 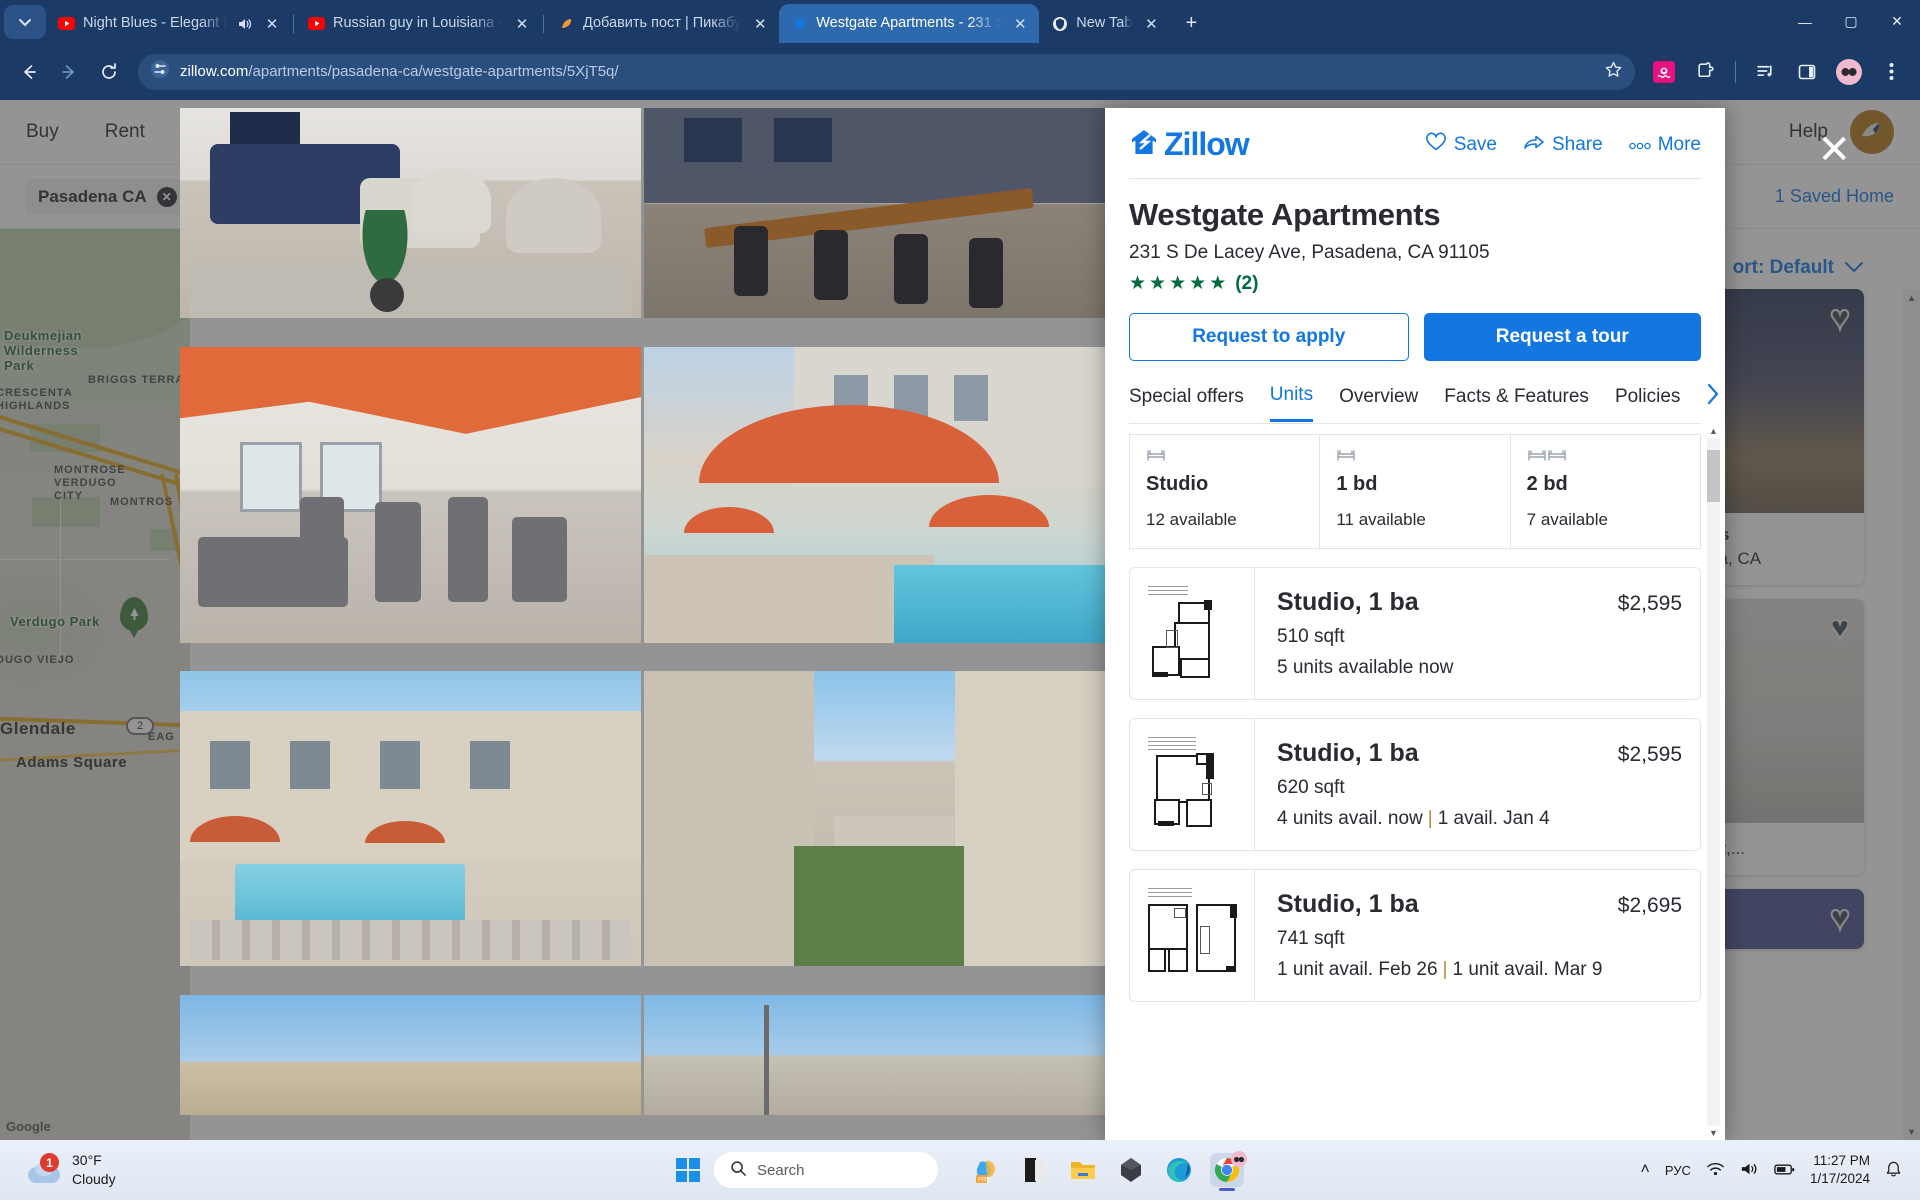 I want to click on tab-pikabu: Добавить пост | Пикабу ✕, so click(x=662, y=23).